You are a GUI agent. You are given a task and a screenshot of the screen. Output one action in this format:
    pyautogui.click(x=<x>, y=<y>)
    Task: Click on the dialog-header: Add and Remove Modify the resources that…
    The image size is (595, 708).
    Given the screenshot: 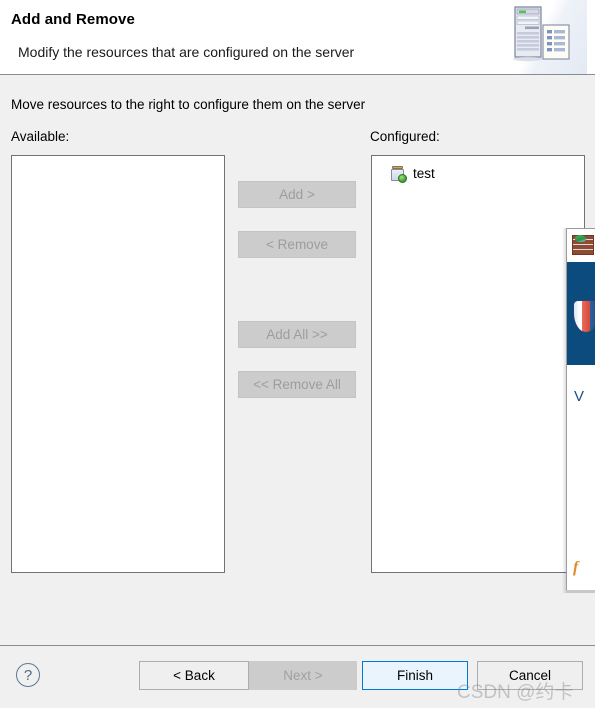 What is the action you would take?
    pyautogui.click(x=297, y=37)
    